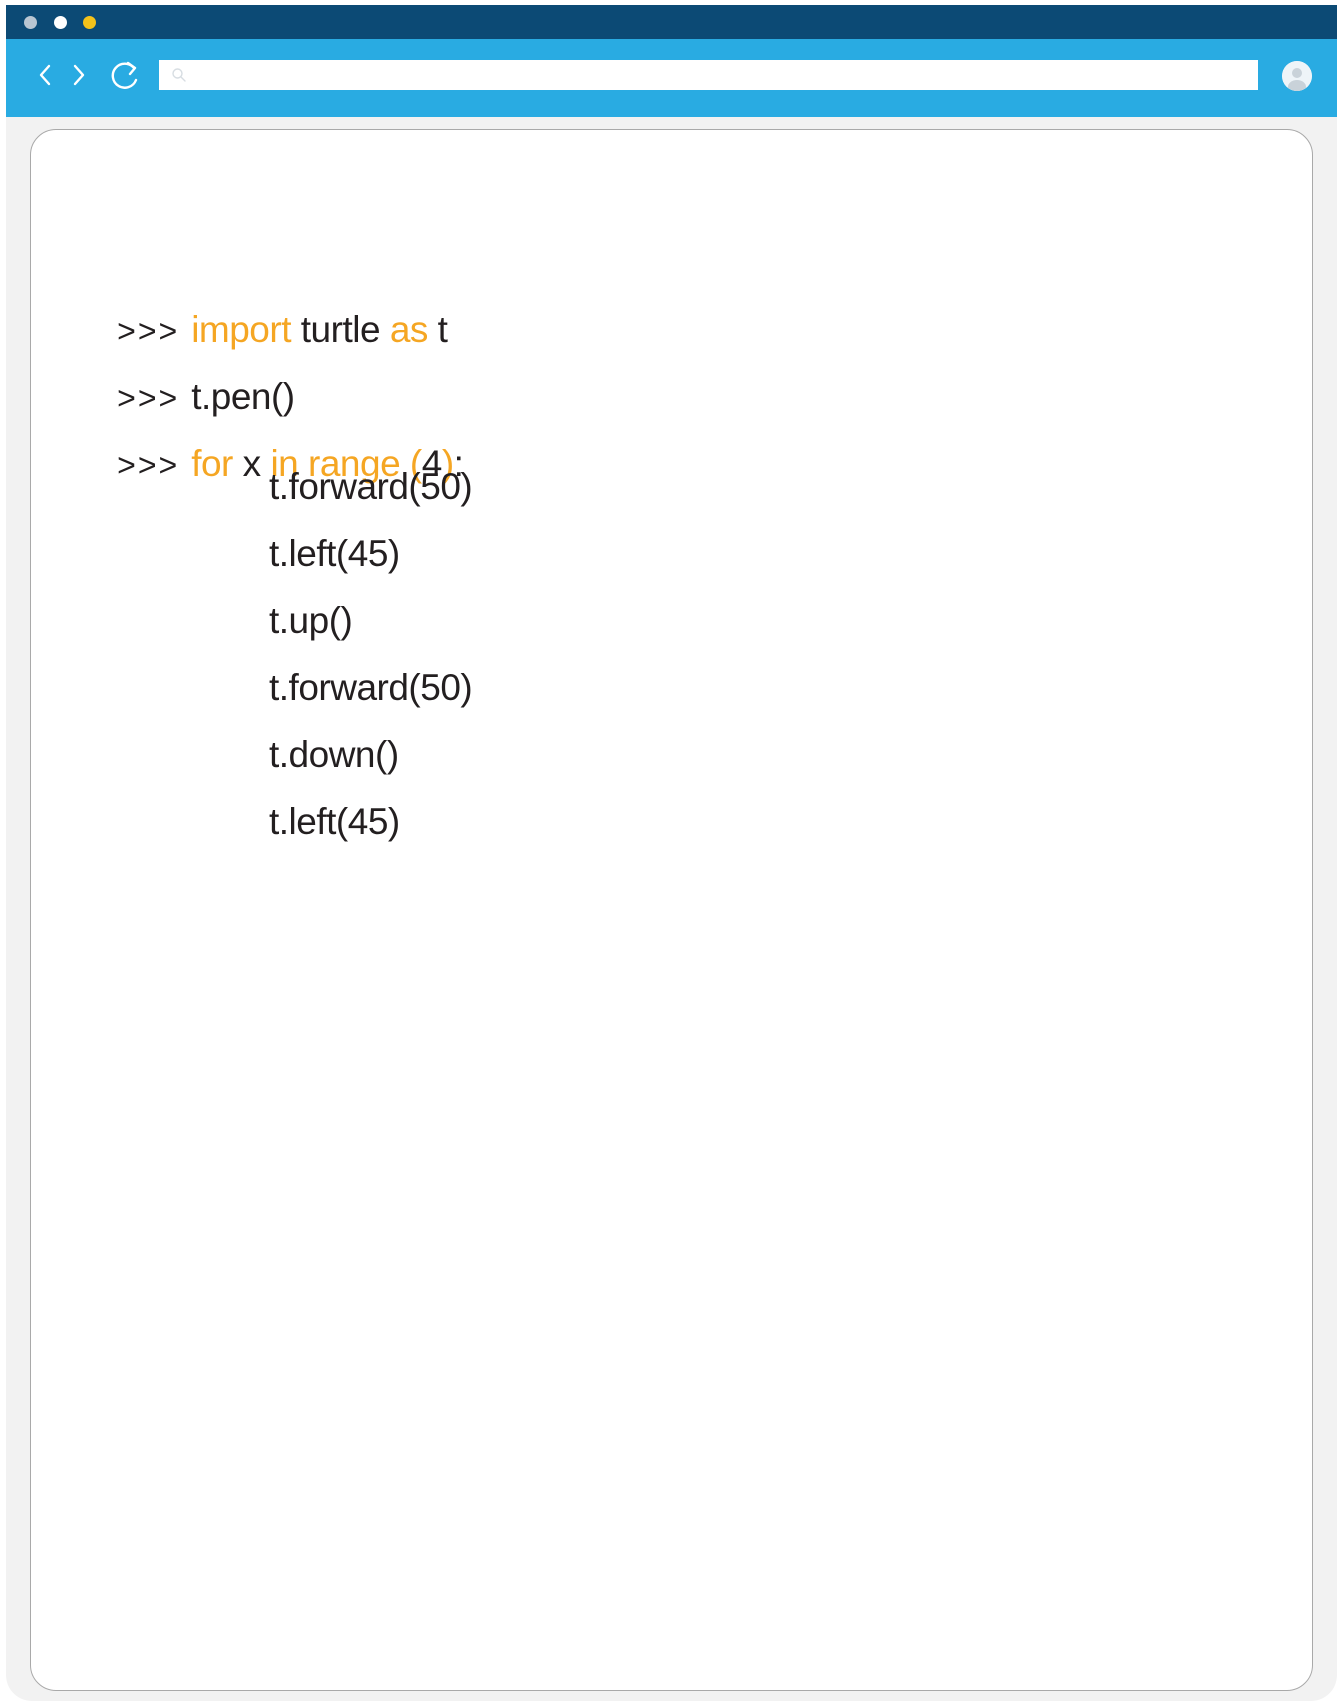 The height and width of the screenshot is (1705, 1343). Describe the element at coordinates (409, 329) in the screenshot. I see `code-keyword: as` at that location.